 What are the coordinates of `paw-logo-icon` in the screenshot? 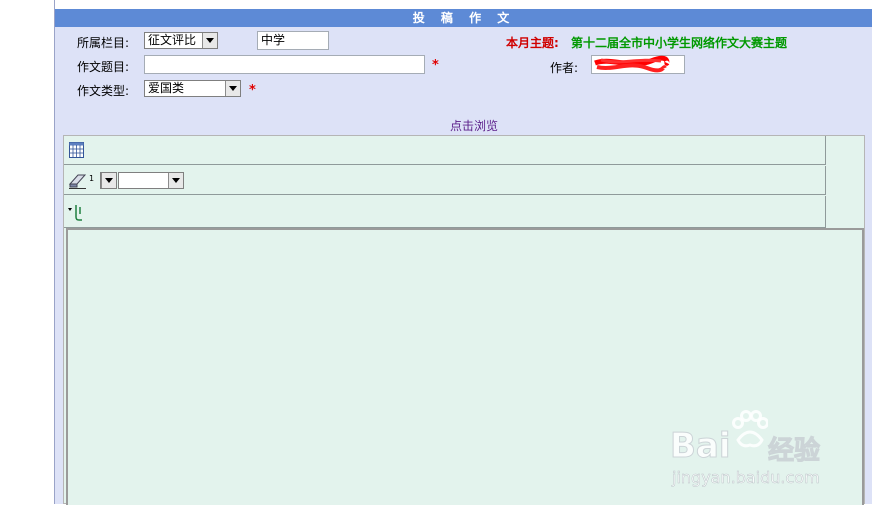 It's located at (750, 429).